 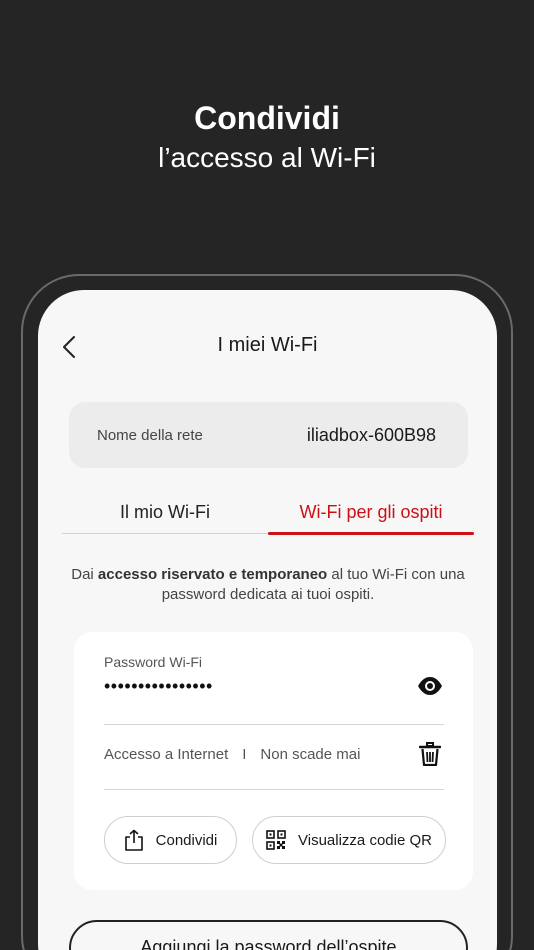 I want to click on network-name-label: Nome della rete, so click(x=150, y=435).